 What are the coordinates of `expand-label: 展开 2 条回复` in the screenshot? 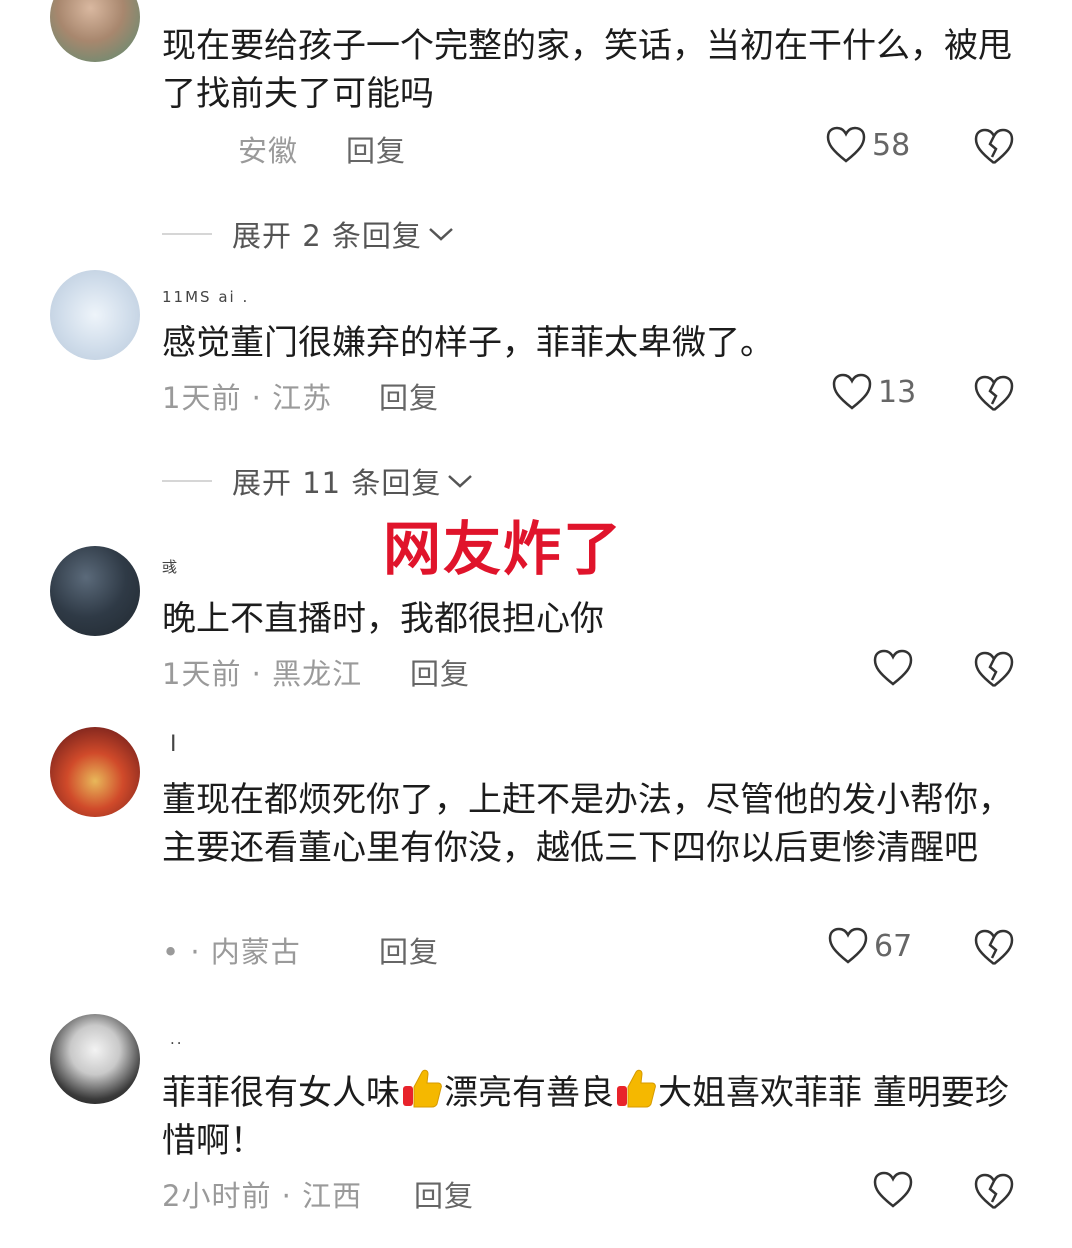 It's located at (327, 236).